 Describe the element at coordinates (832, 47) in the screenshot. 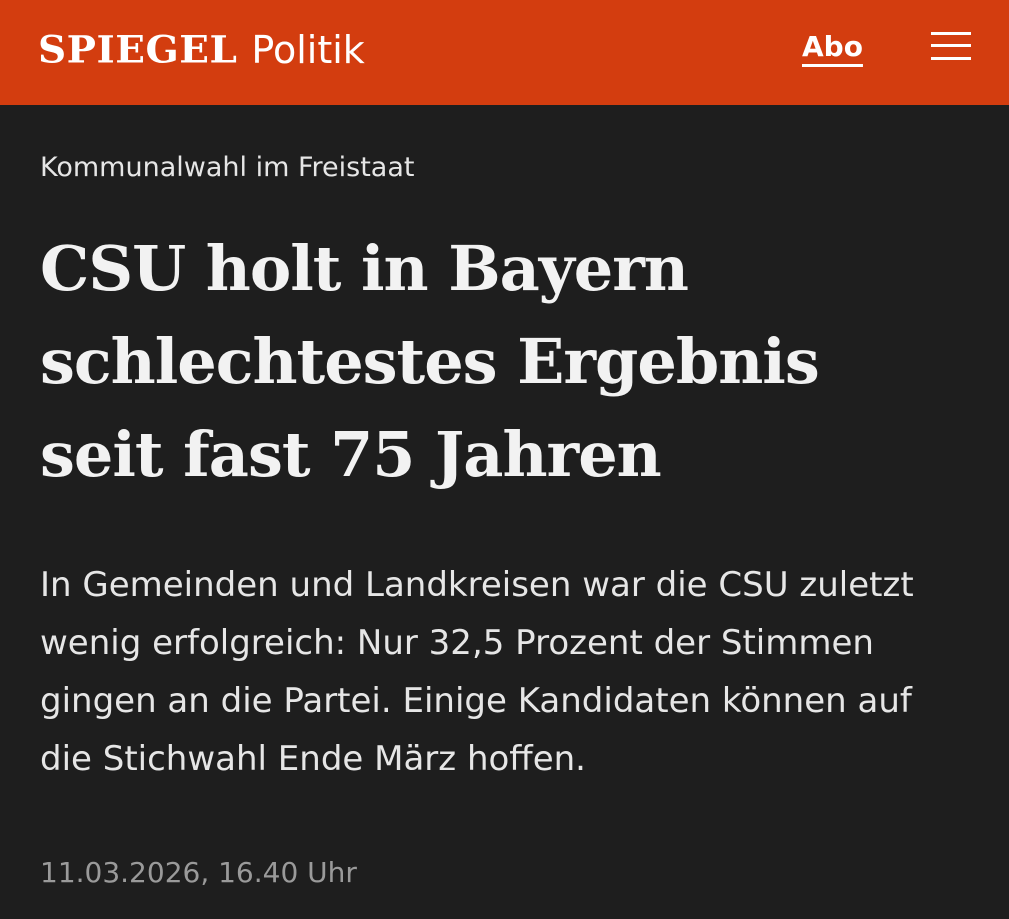

I see `abo-link: Abo` at that location.